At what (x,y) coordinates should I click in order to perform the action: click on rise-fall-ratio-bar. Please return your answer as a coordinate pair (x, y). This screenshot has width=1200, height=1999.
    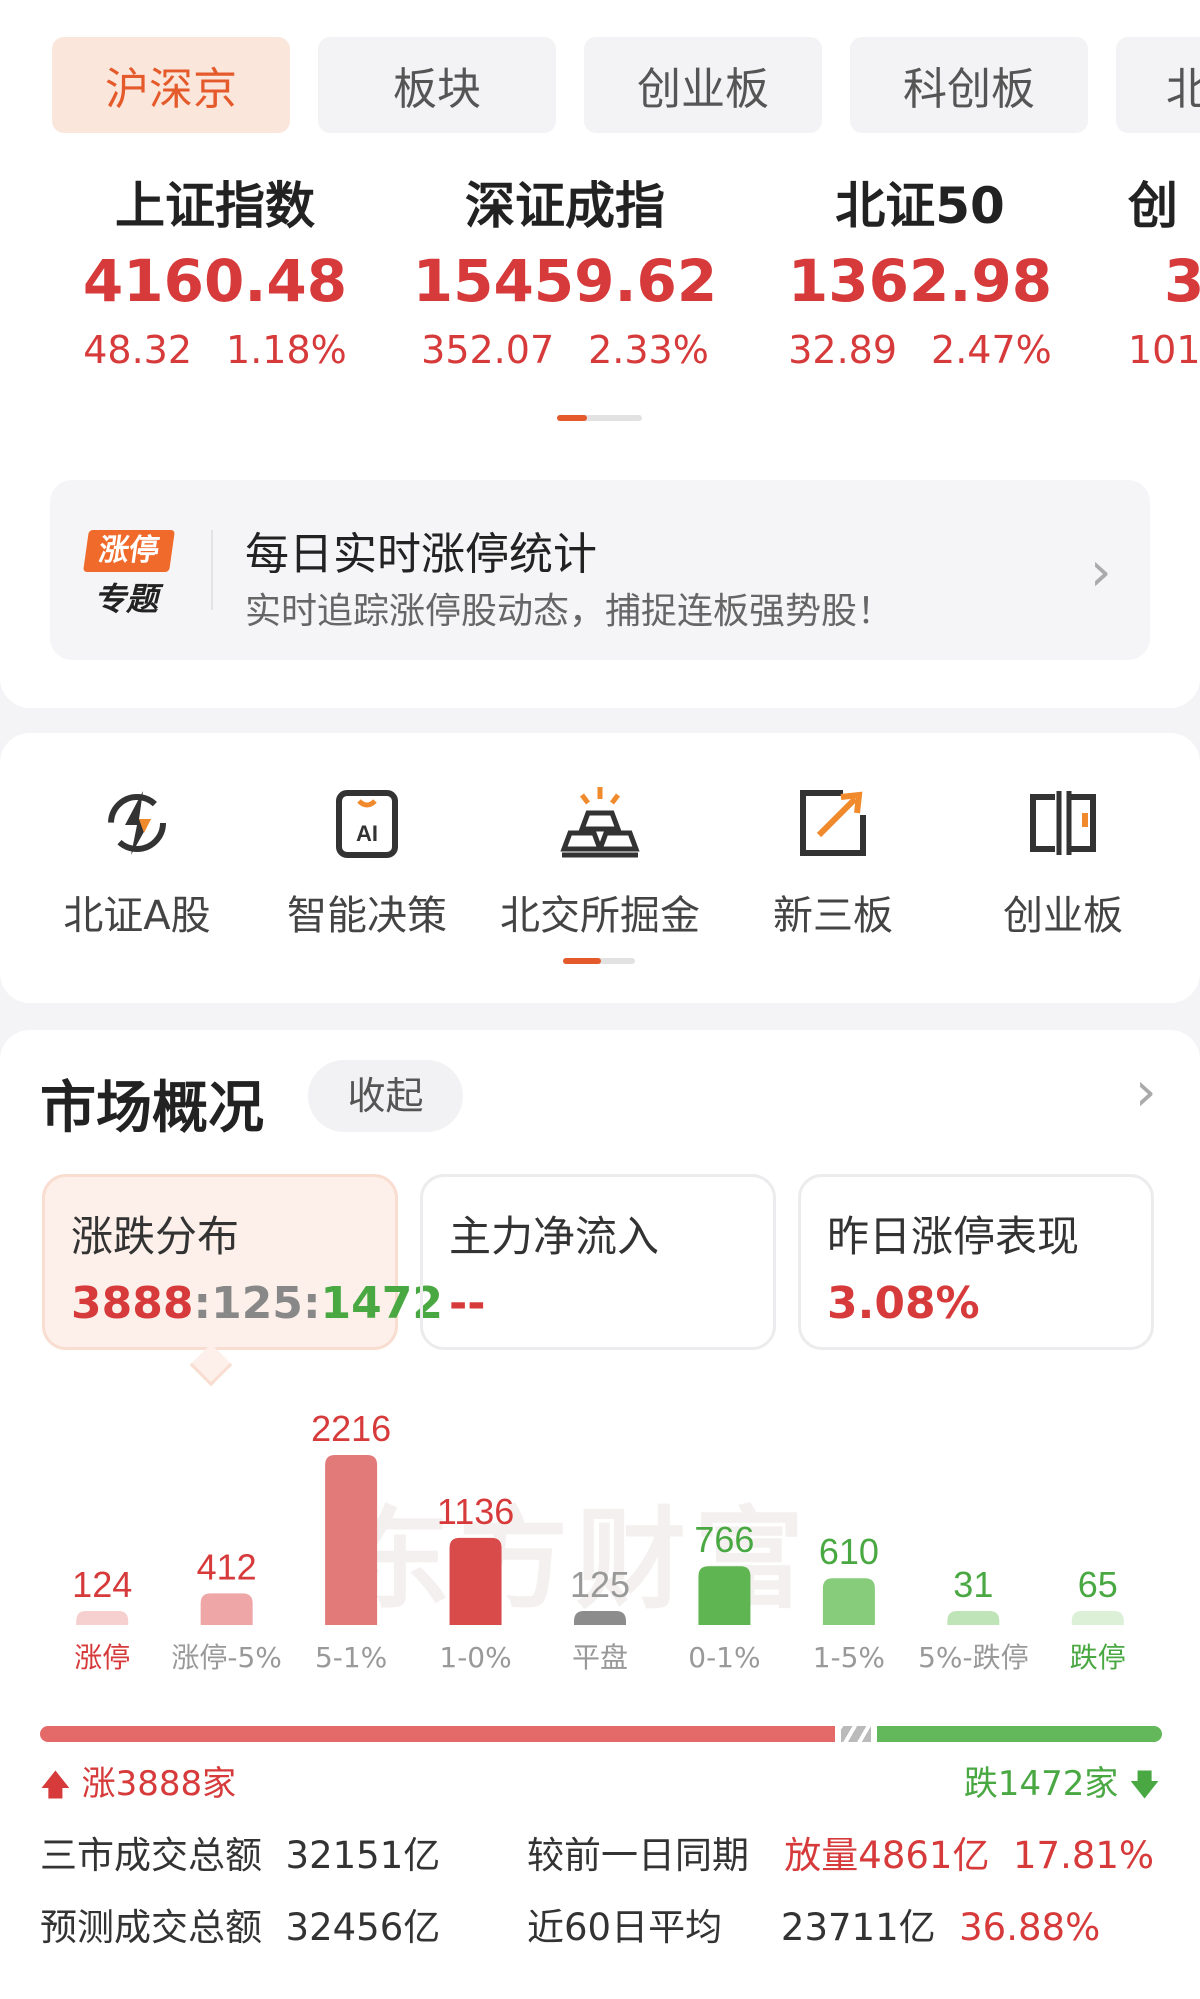
    Looking at the image, I should click on (601, 1734).